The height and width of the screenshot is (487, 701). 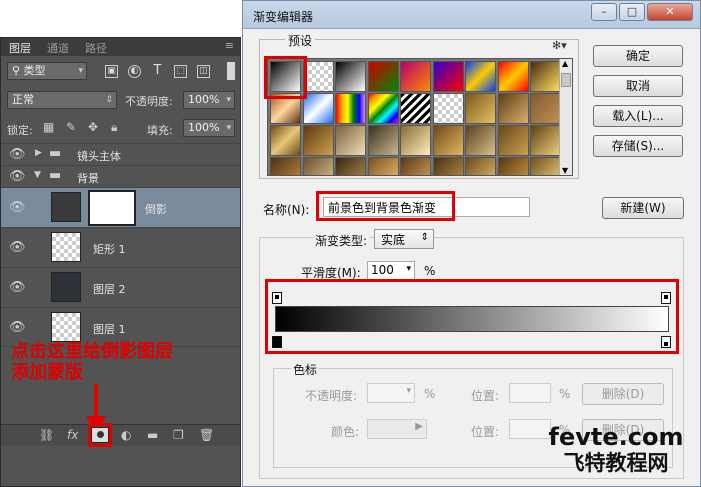 What do you see at coordinates (96, 48) in the screenshot?
I see `tab-paths: 路径` at bounding box center [96, 48].